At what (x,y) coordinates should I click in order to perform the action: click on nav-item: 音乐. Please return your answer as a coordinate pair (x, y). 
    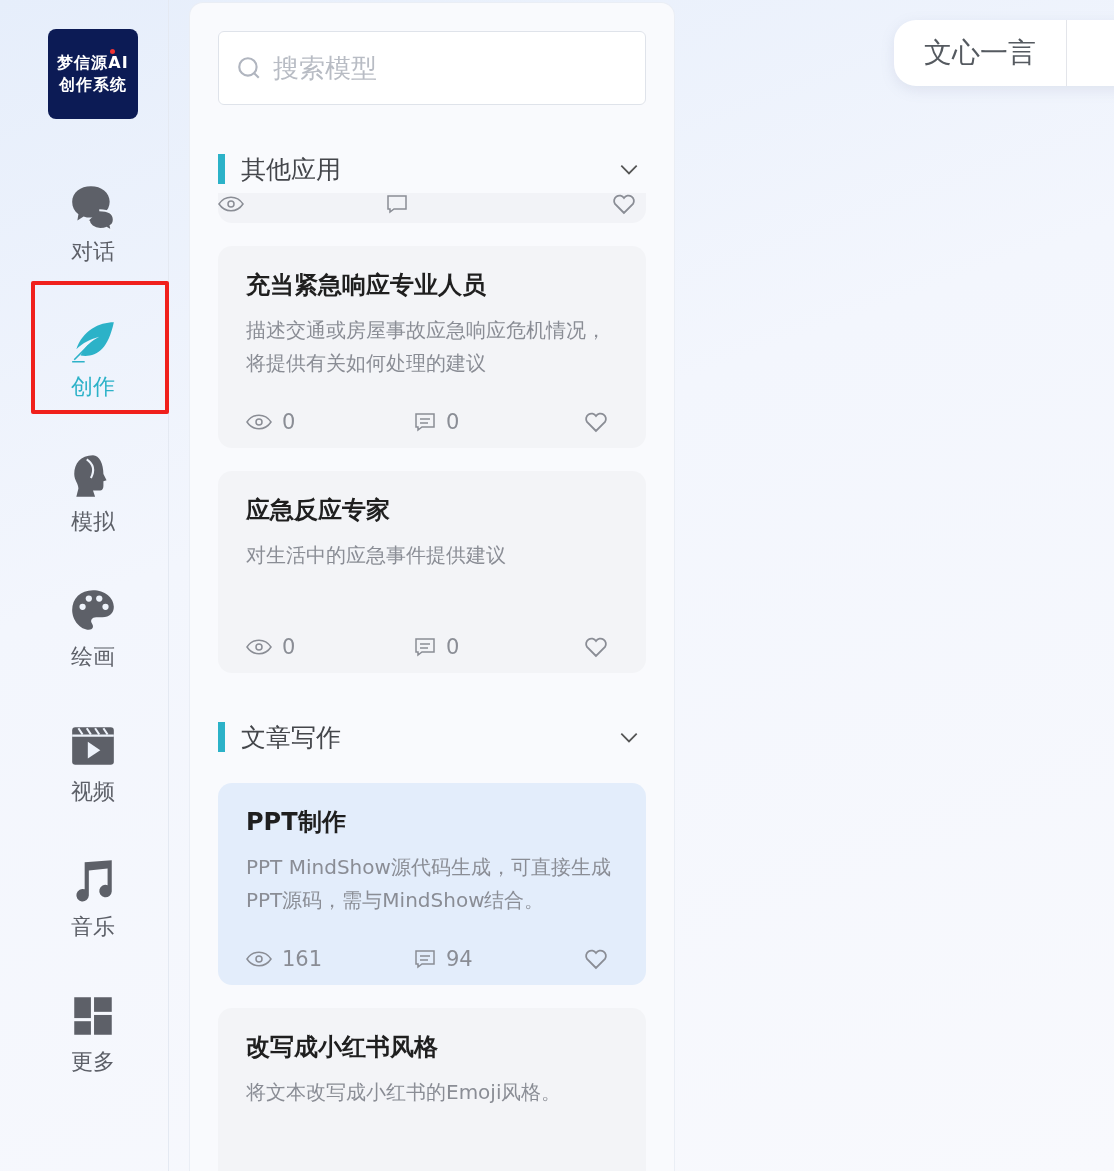
    Looking at the image, I should click on (93, 905).